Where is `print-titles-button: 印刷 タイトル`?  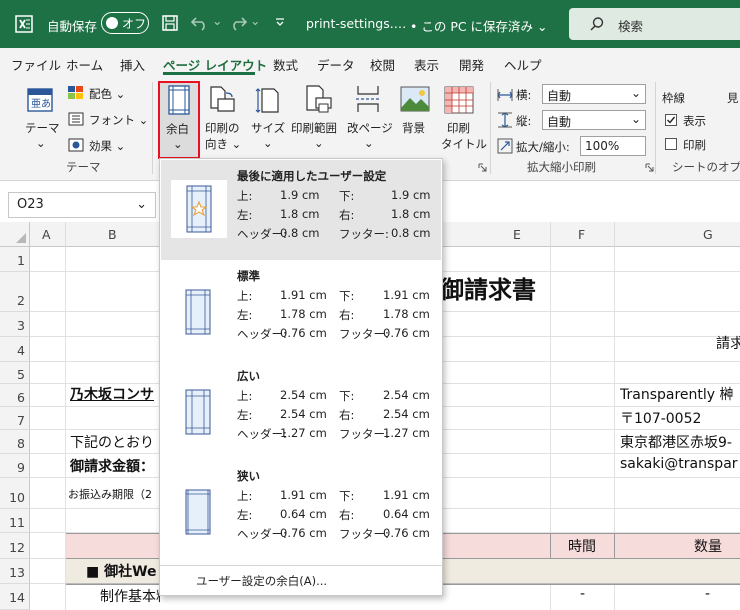 print-titles-button: 印刷 タイトル is located at coordinates (462, 121).